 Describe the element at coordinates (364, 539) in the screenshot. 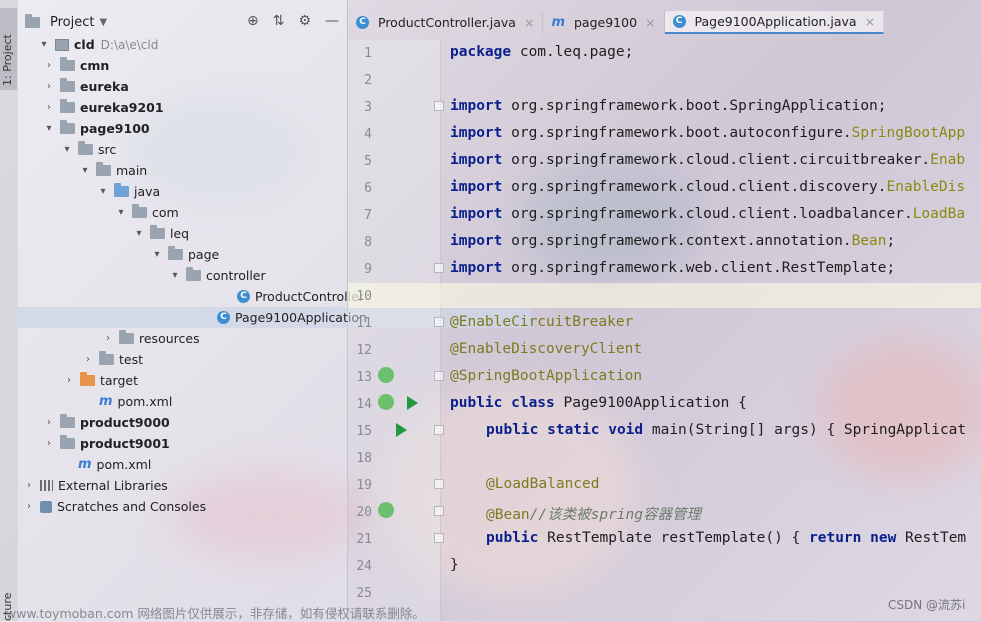

I see `line-number: 21` at that location.